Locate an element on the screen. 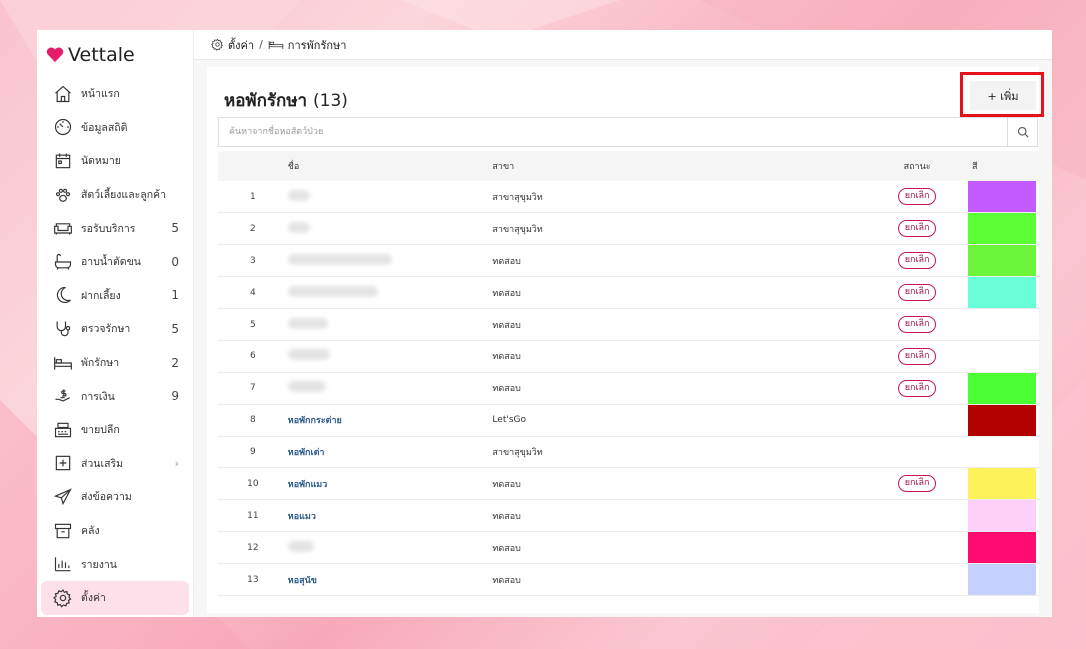 Image resolution: width=1086 pixels, height=649 pixels. table-row: 11 หอแมว ทดสอบ is located at coordinates (629, 516).